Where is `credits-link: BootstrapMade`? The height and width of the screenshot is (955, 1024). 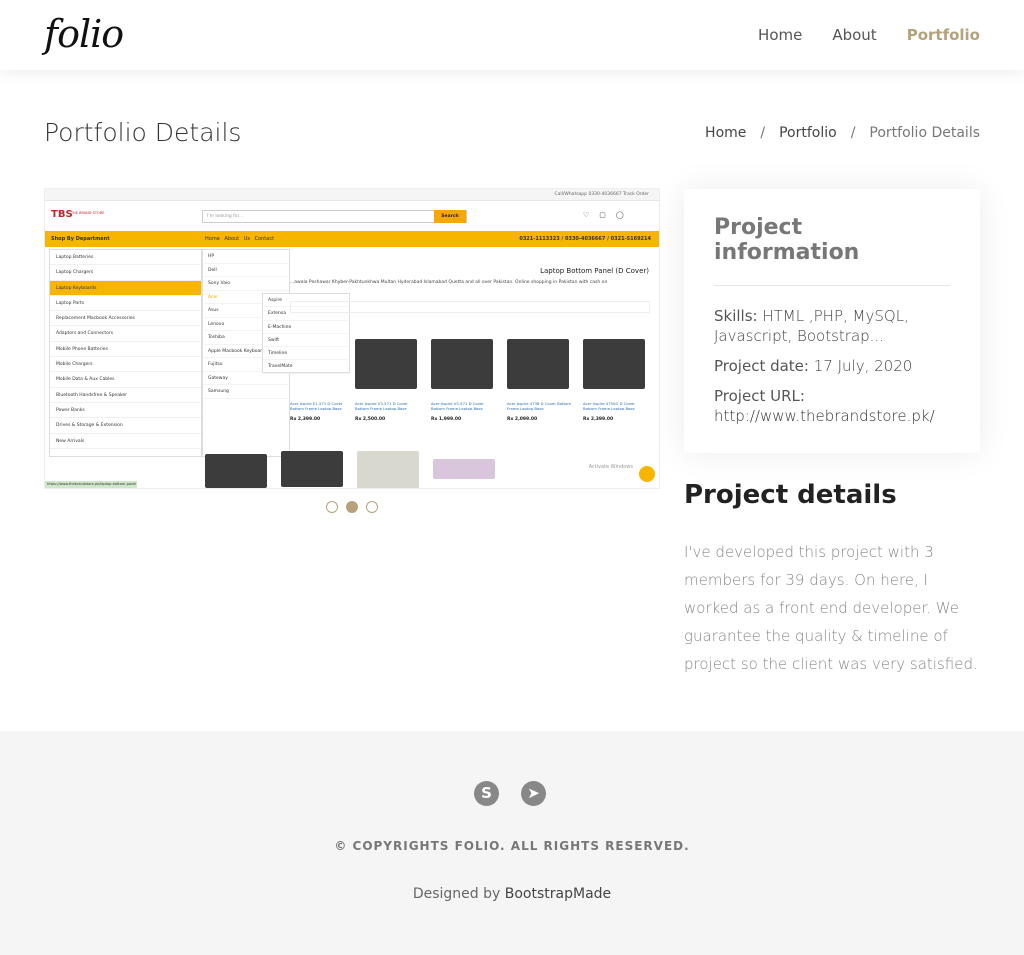
credits-link: BootstrapMade is located at coordinates (558, 894).